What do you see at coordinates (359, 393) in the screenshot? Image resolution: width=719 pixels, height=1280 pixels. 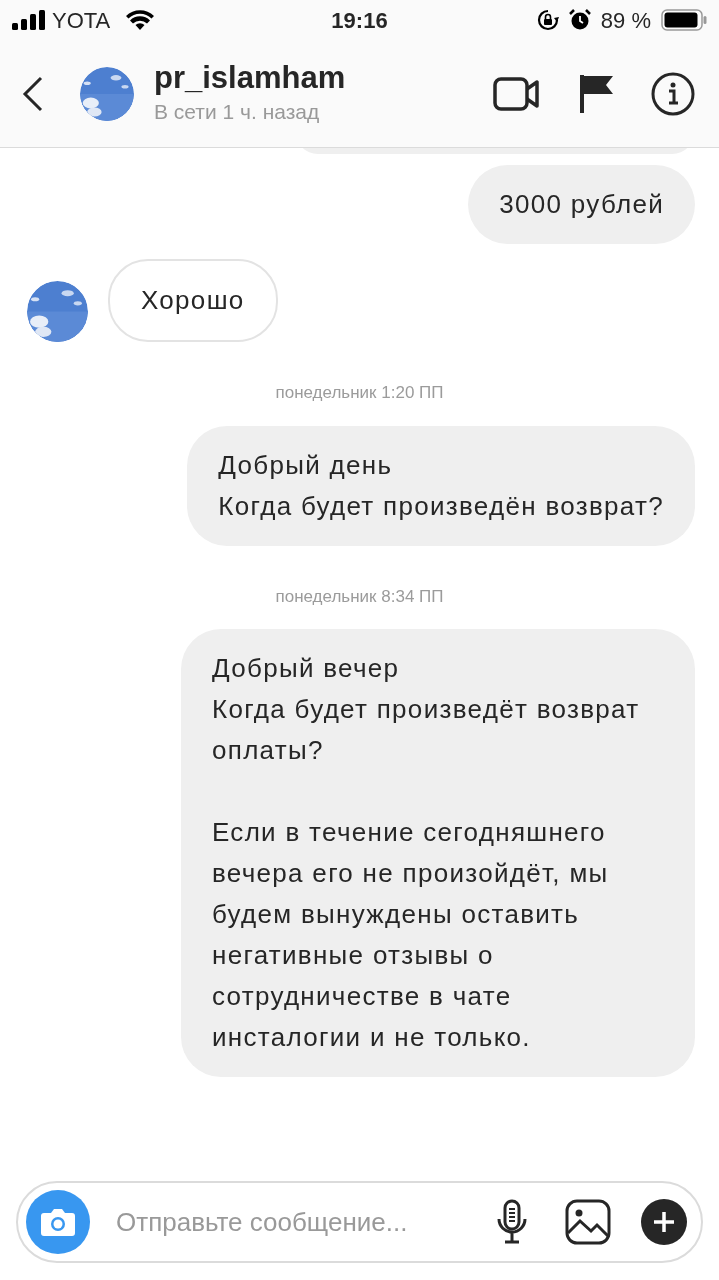 I see `timestamp: понедельник 1:20 ПП` at bounding box center [359, 393].